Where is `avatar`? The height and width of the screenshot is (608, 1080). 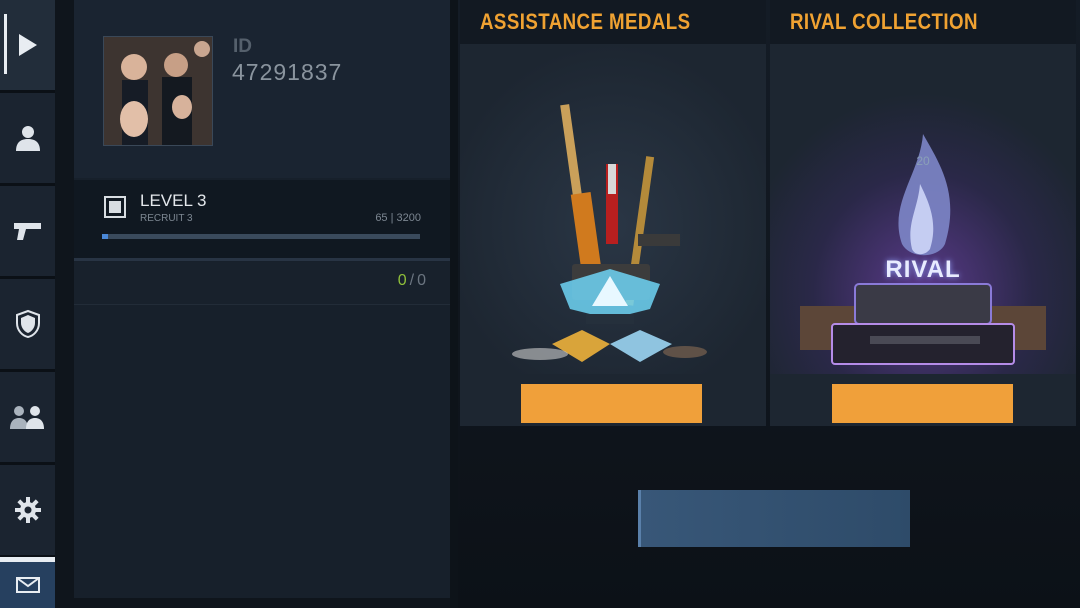 avatar is located at coordinates (158, 91).